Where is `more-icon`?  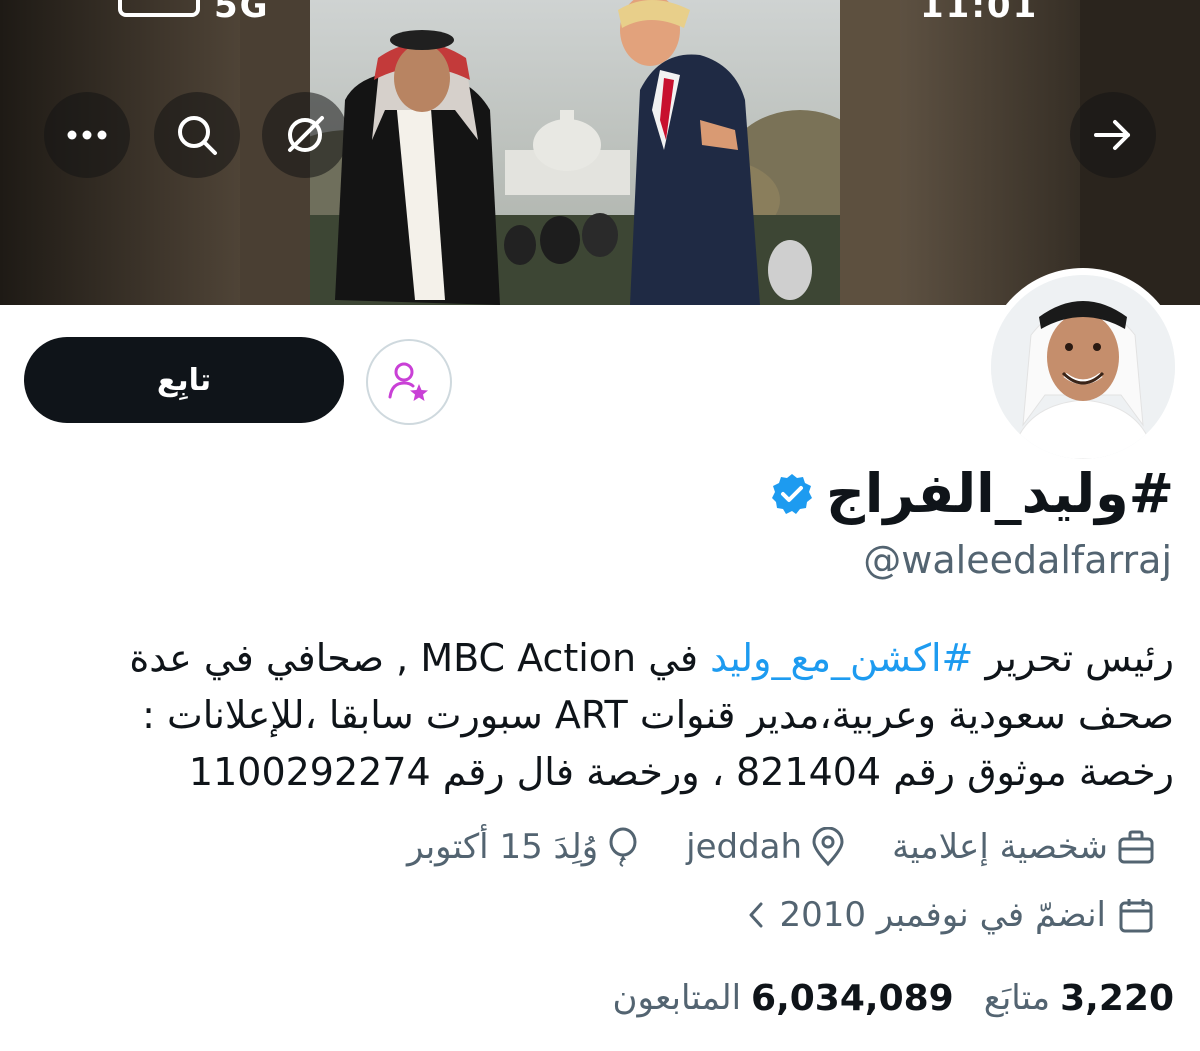
more-icon is located at coordinates (87, 135).